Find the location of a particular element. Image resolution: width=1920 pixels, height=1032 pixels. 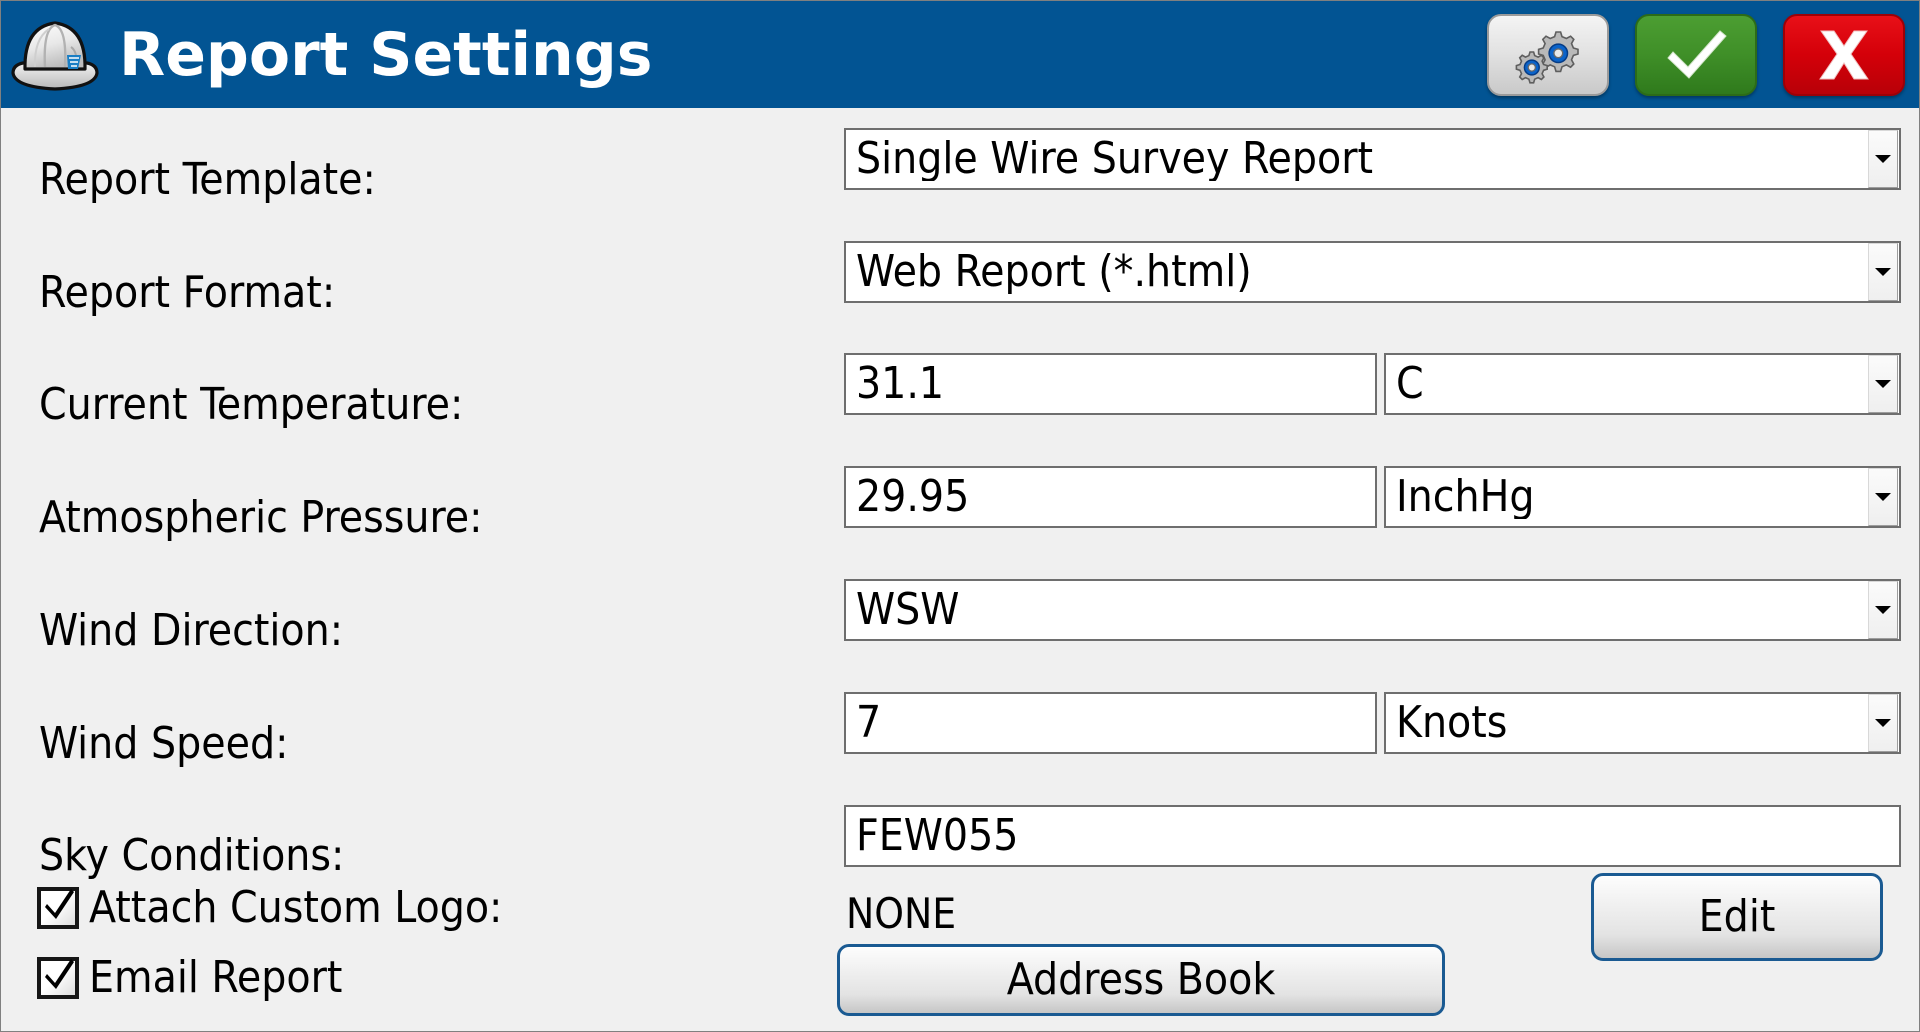

confirm-button is located at coordinates (1696, 54).